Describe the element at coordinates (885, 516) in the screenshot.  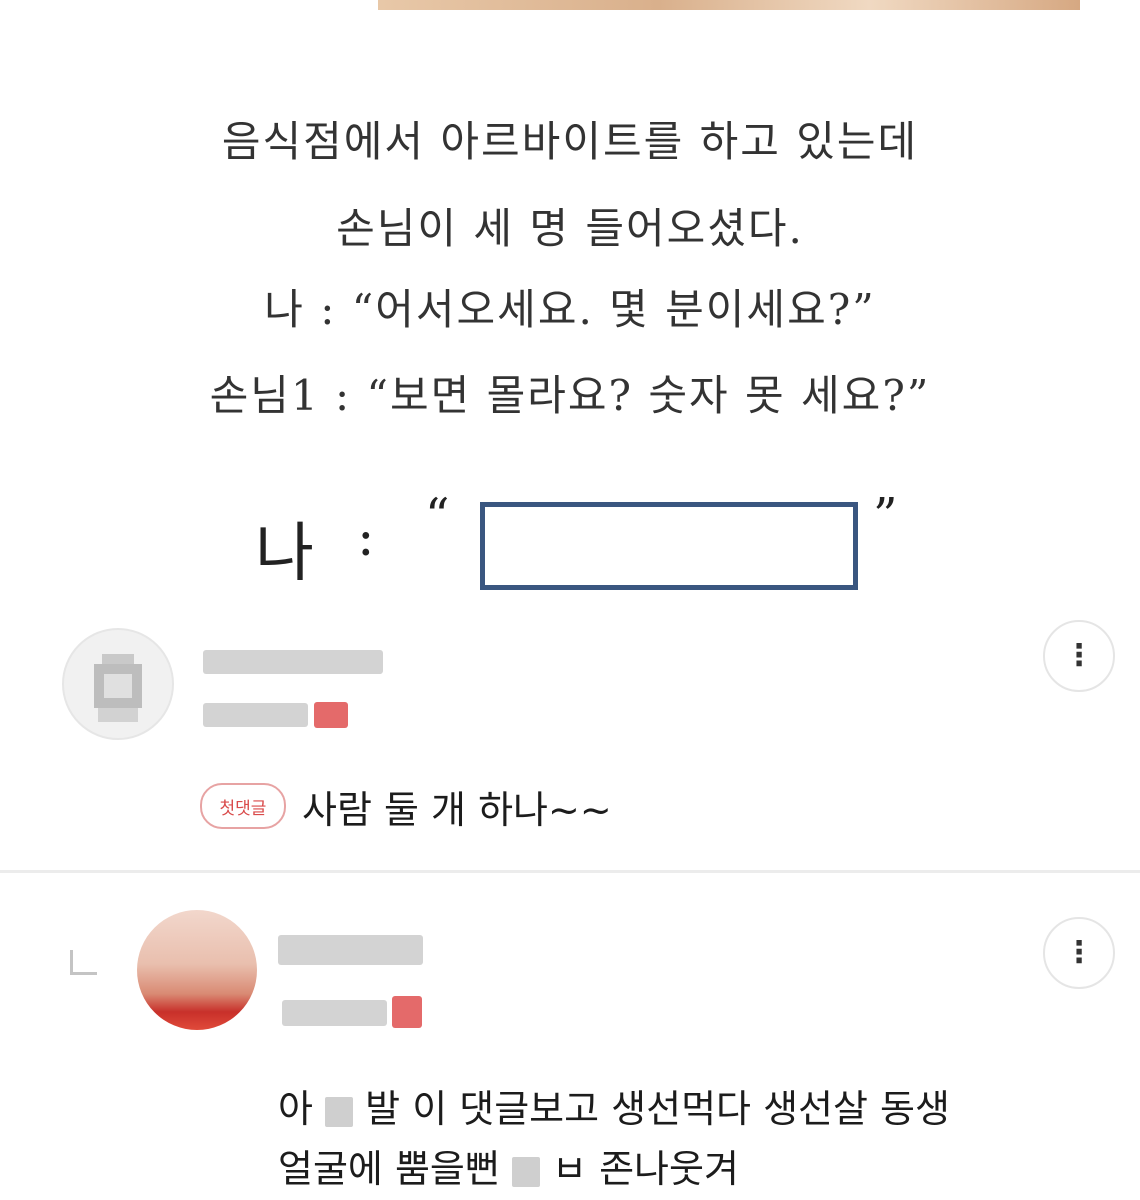
I see `quote-close: ”` at that location.